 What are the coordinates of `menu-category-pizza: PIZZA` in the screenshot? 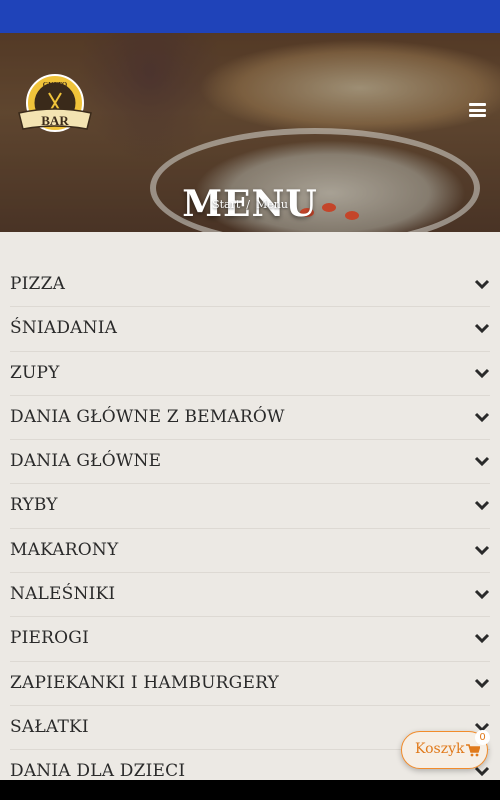 It's located at (250, 285).